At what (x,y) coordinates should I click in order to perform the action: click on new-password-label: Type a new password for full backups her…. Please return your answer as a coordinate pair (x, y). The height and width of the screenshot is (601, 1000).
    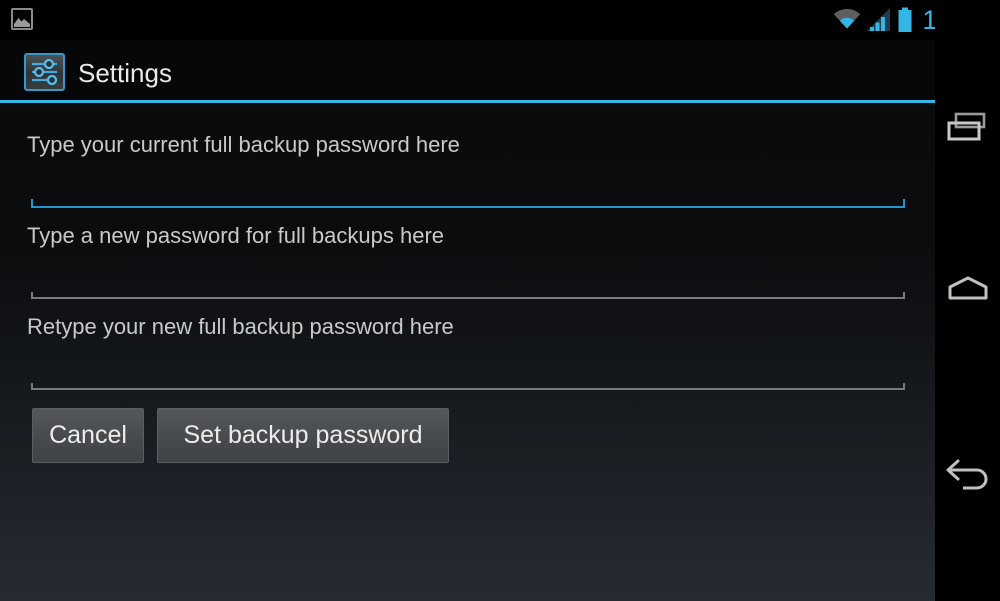
    Looking at the image, I should click on (236, 235).